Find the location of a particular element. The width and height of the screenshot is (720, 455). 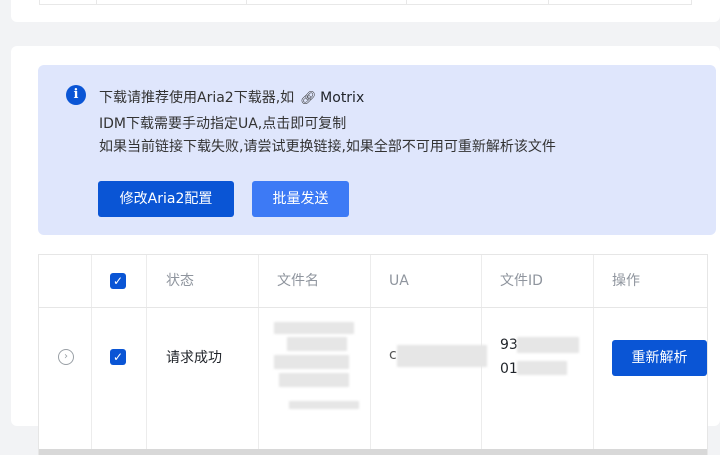

link-icon: 🔗︎ is located at coordinates (308, 98).